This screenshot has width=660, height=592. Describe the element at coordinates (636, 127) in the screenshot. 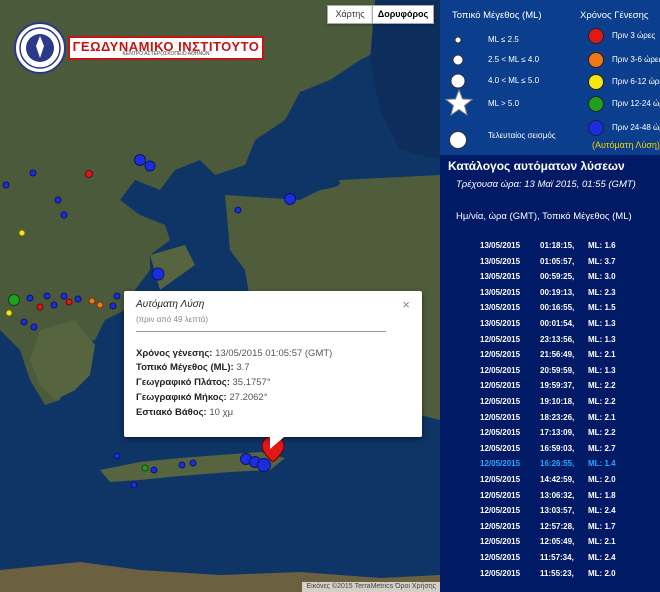

I see `legend-age-label: Πριν 24-48 ώρες` at that location.